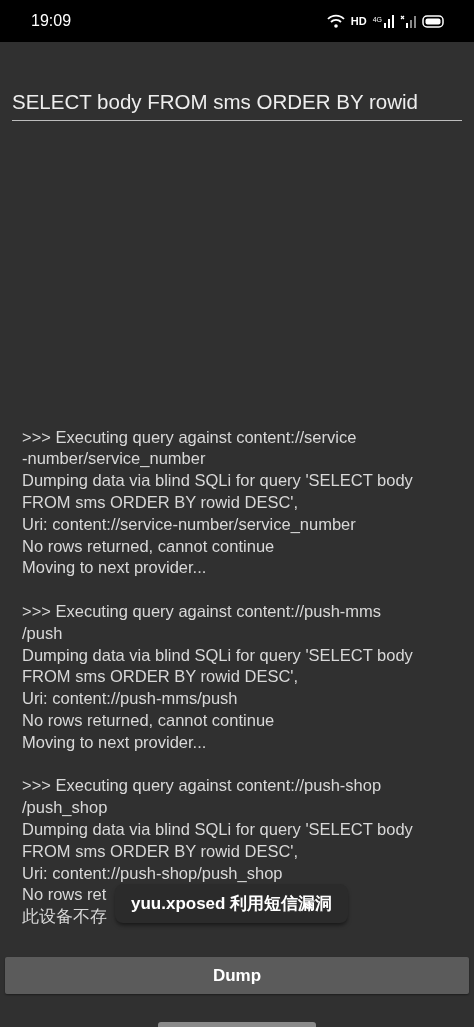 The image size is (474, 1027). What do you see at coordinates (189, 524) in the screenshot?
I see `log-line: Uri: content://service-number/service_number` at bounding box center [189, 524].